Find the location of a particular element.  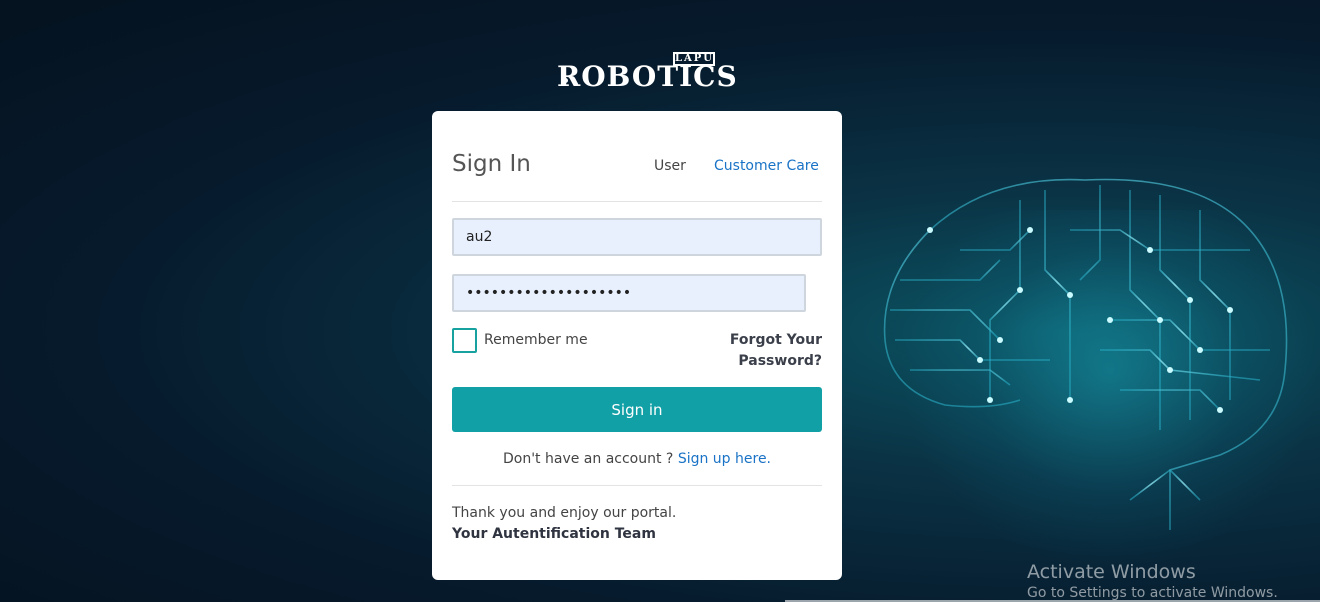

activate-windows-subtitle: Go to Settings to activate Windows. is located at coordinates (1152, 593).